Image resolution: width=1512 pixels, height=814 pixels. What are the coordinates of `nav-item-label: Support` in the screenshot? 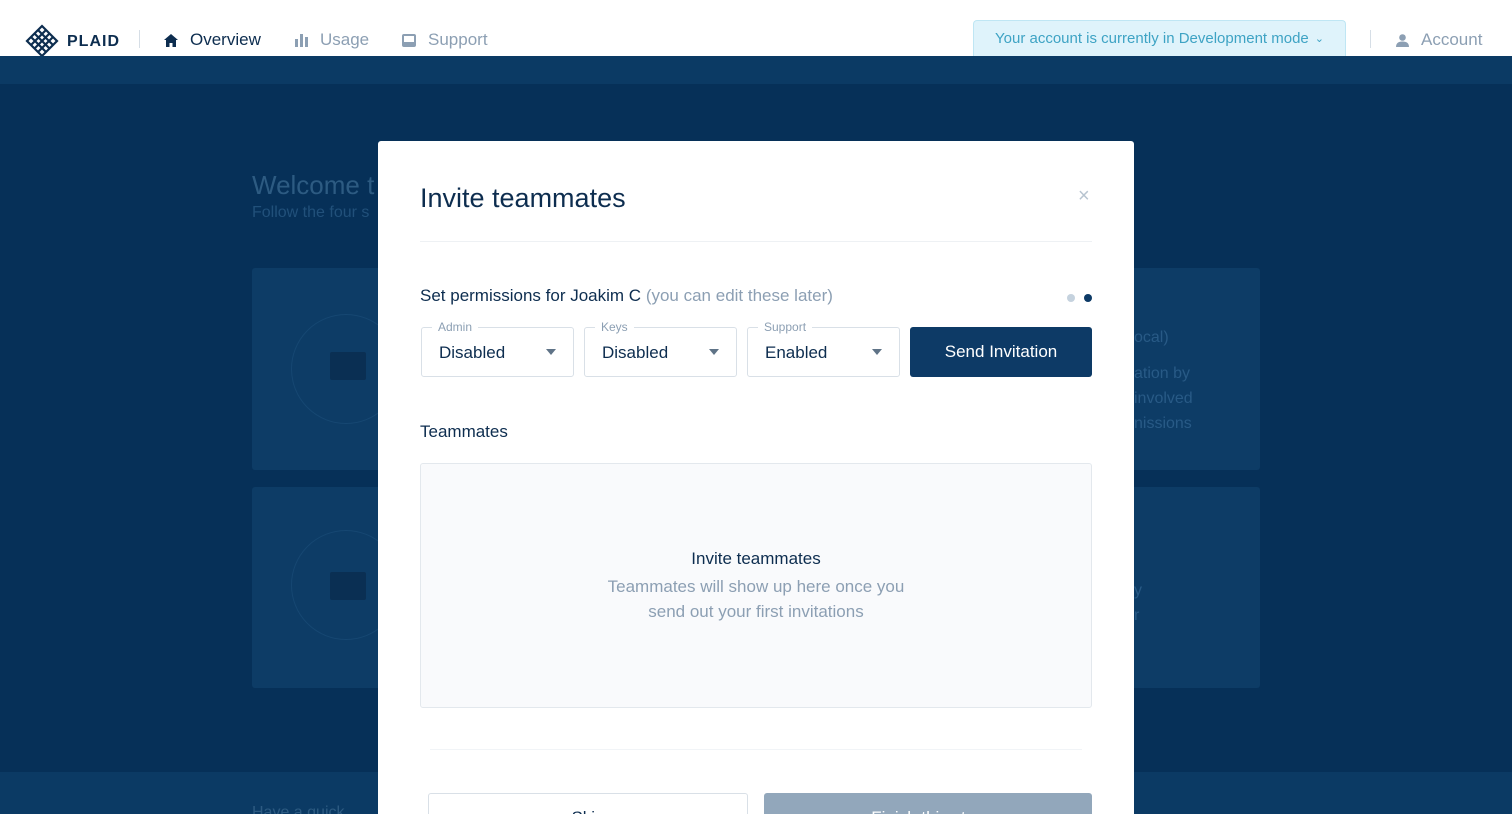 It's located at (458, 39).